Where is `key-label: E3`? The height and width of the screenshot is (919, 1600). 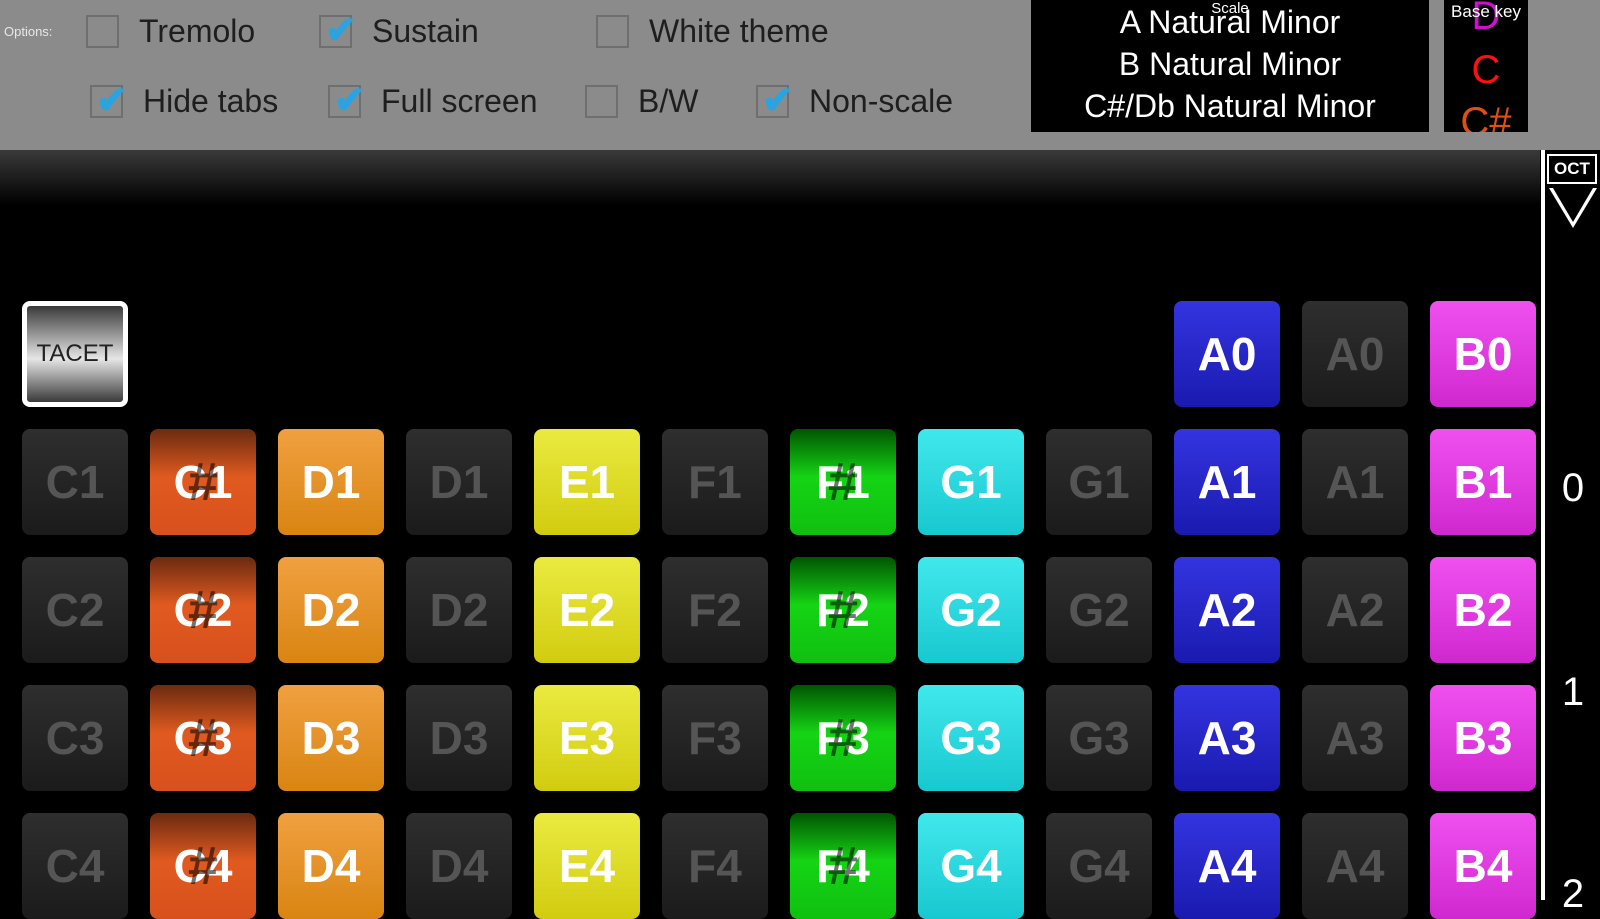
key-label: E3 is located at coordinates (587, 738).